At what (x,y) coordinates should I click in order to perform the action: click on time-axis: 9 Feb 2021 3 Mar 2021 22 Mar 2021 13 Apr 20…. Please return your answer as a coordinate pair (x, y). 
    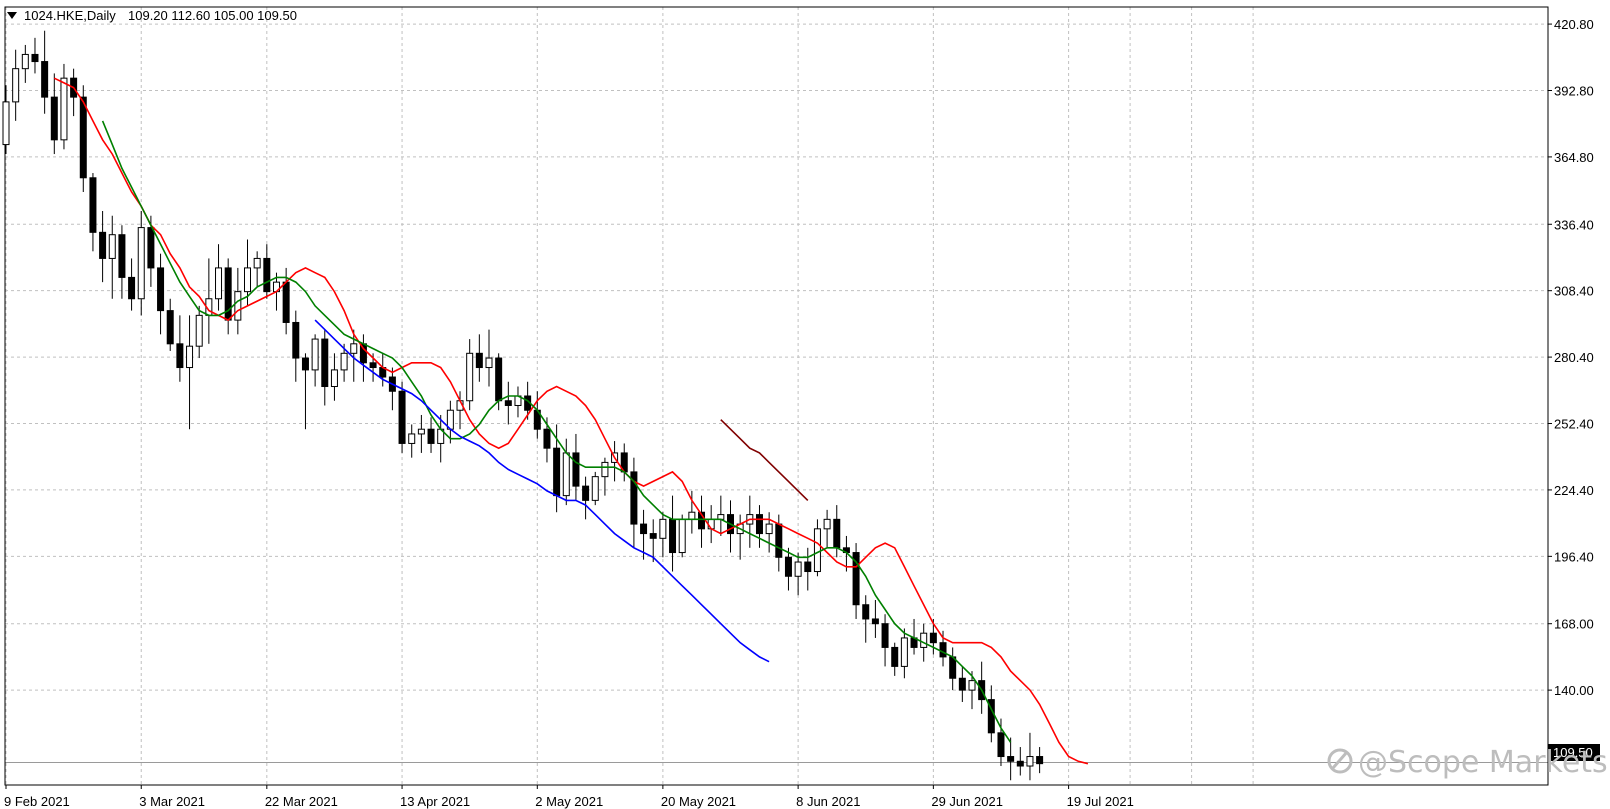
    Looking at the image, I should click on (569, 797).